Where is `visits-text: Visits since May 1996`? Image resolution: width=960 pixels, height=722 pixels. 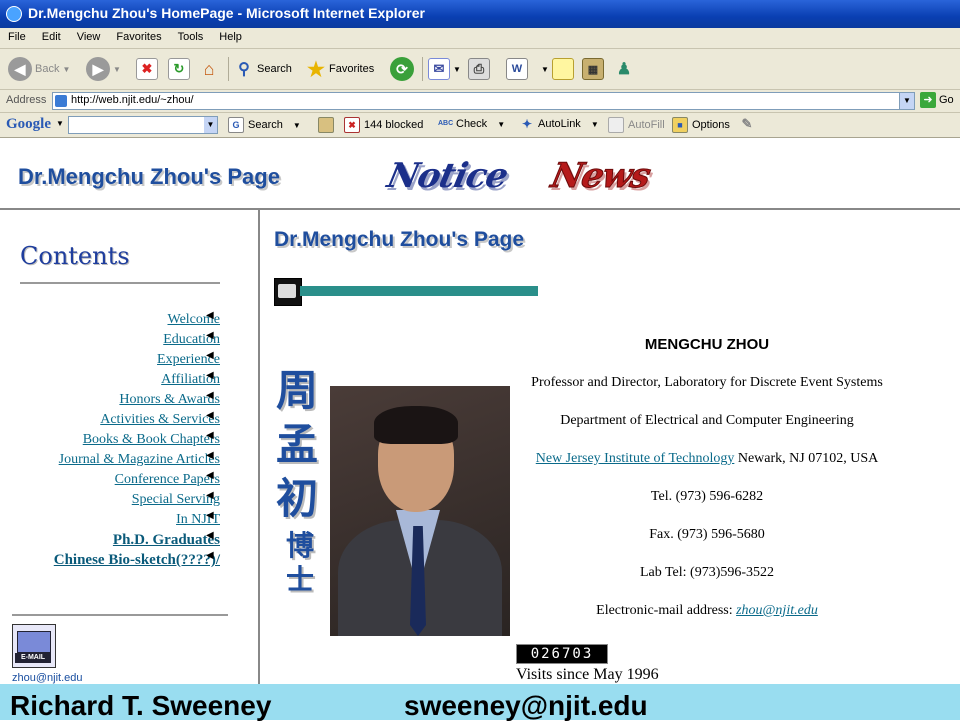
visits-text: Visits since May 1996 is located at coordinates (587, 674).